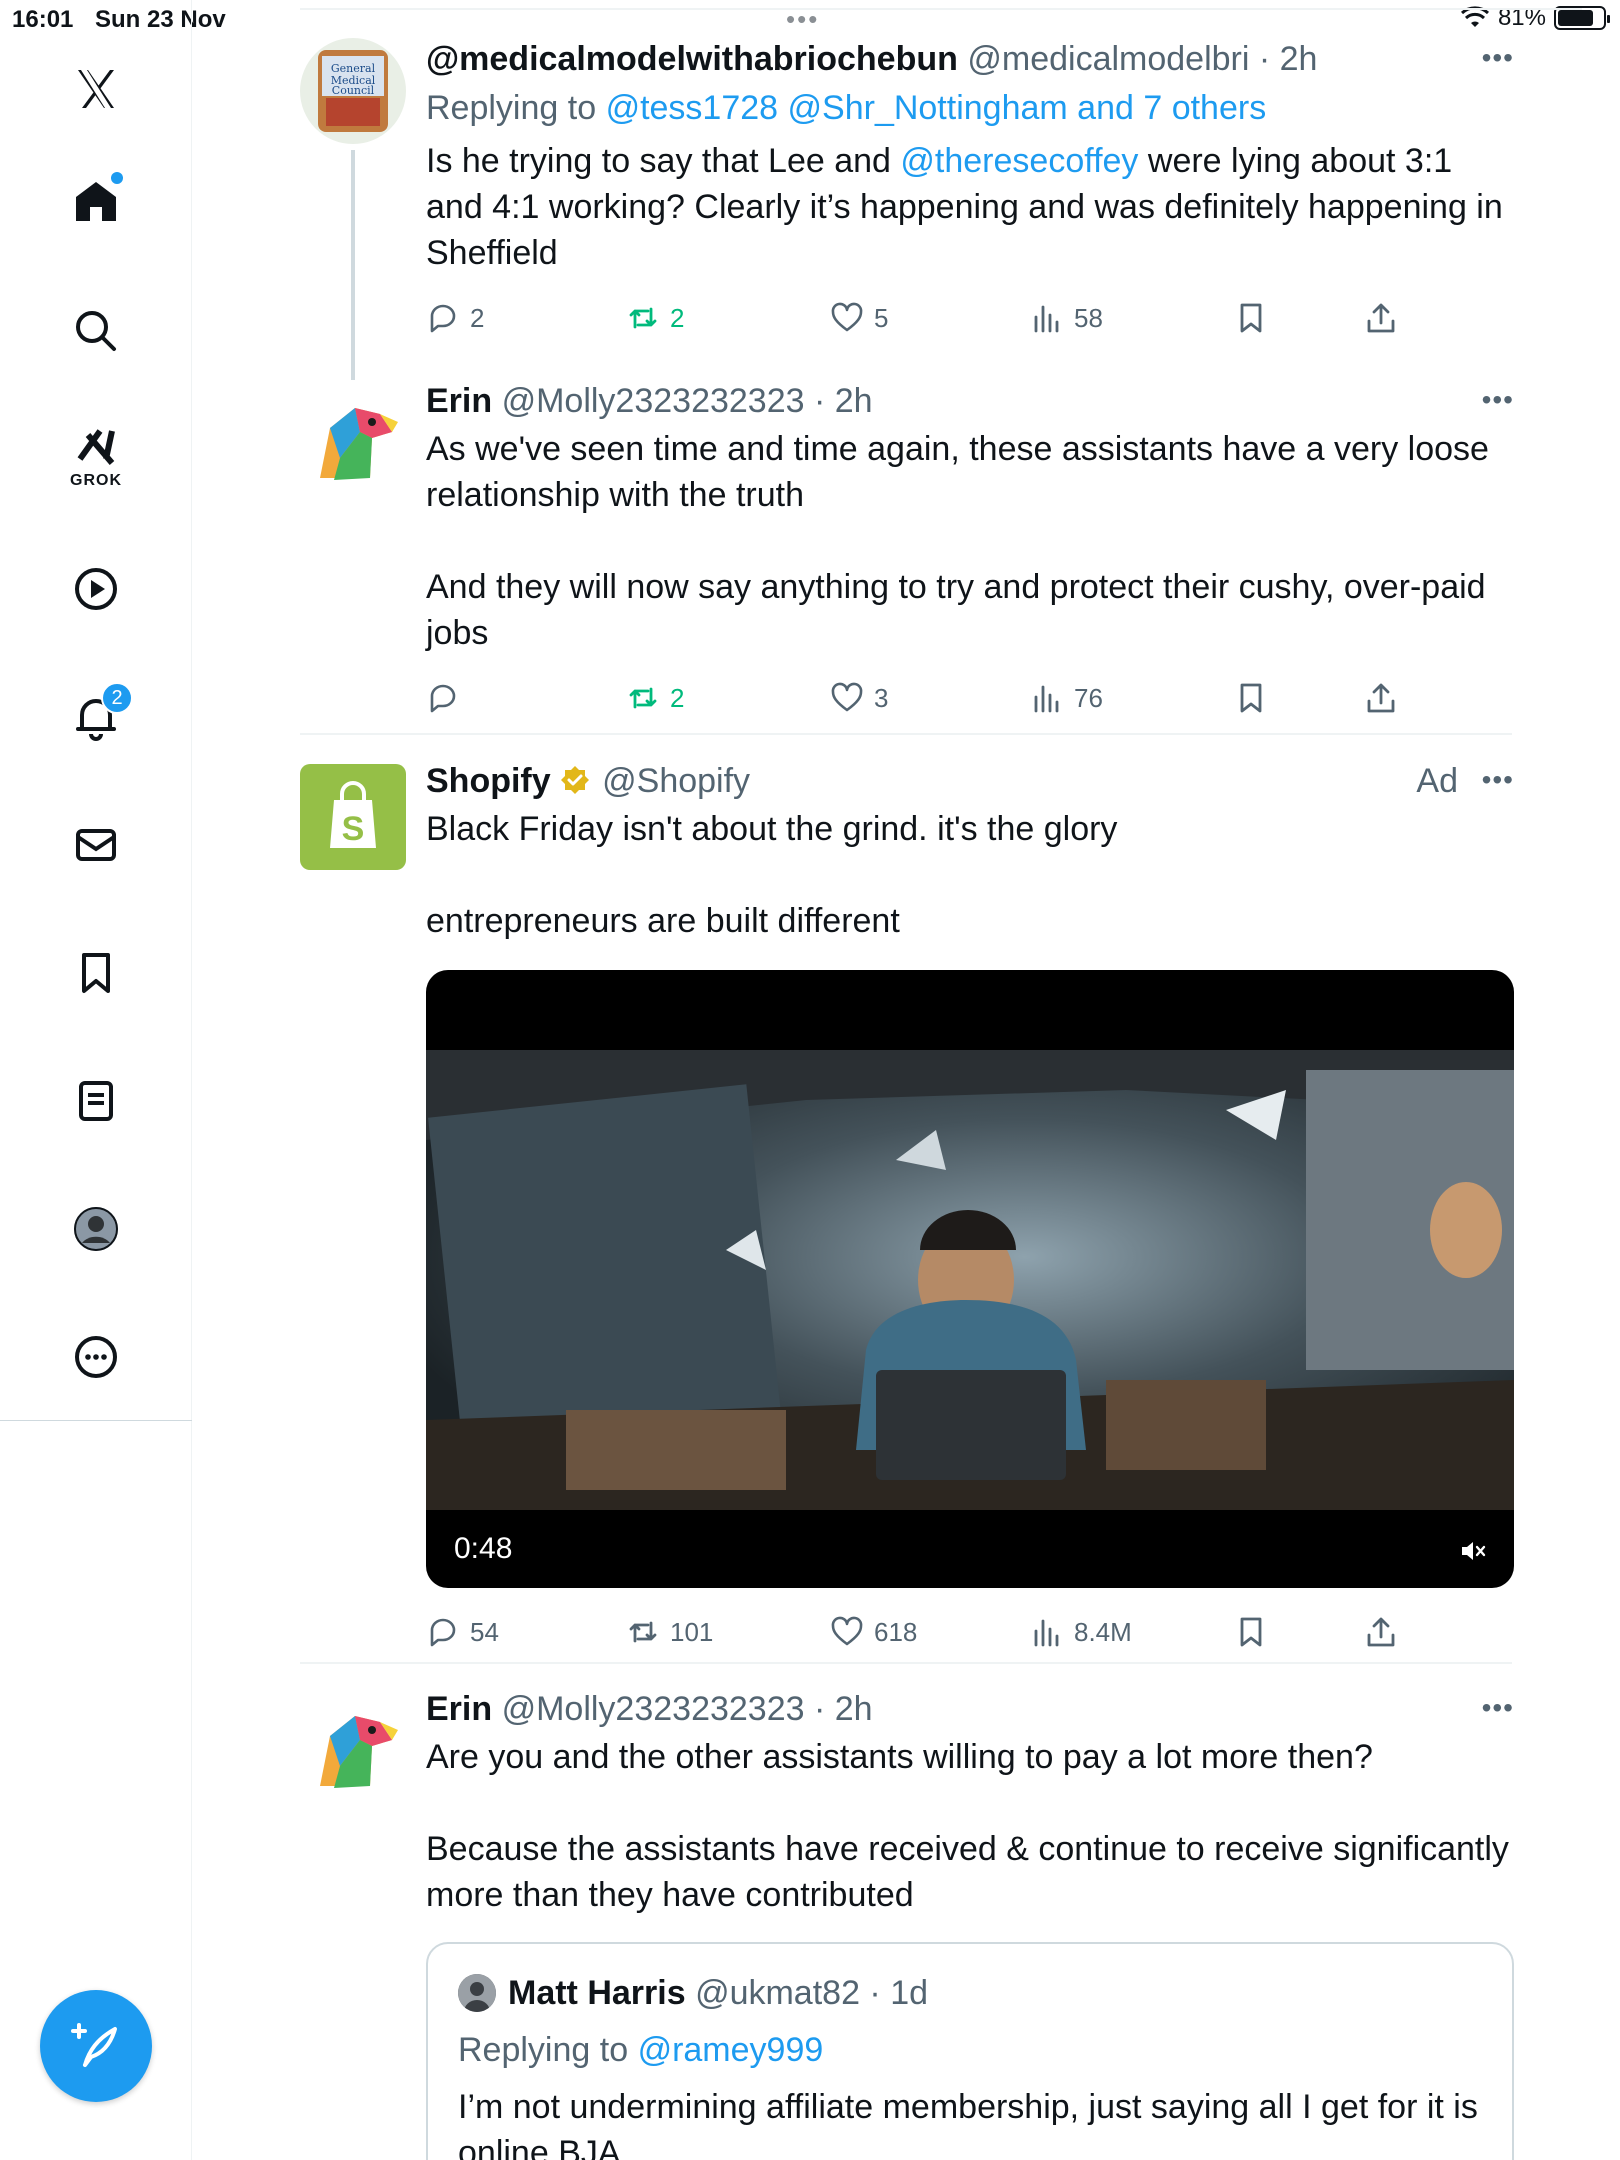  Describe the element at coordinates (663, 921) in the screenshot. I see `tweet-paragraph: entrepreneurs are built different` at that location.